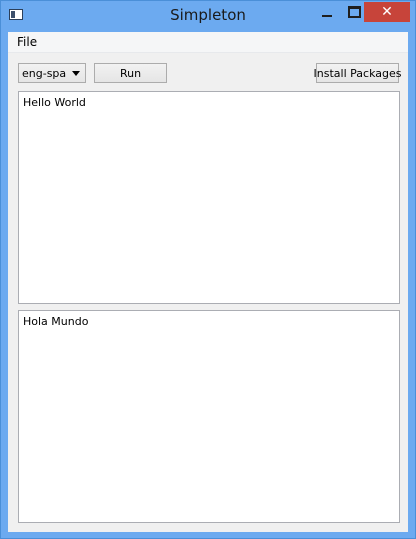 Image resolution: width=416 pixels, height=539 pixels. What do you see at coordinates (130, 73) in the screenshot?
I see `run-button: Run` at bounding box center [130, 73].